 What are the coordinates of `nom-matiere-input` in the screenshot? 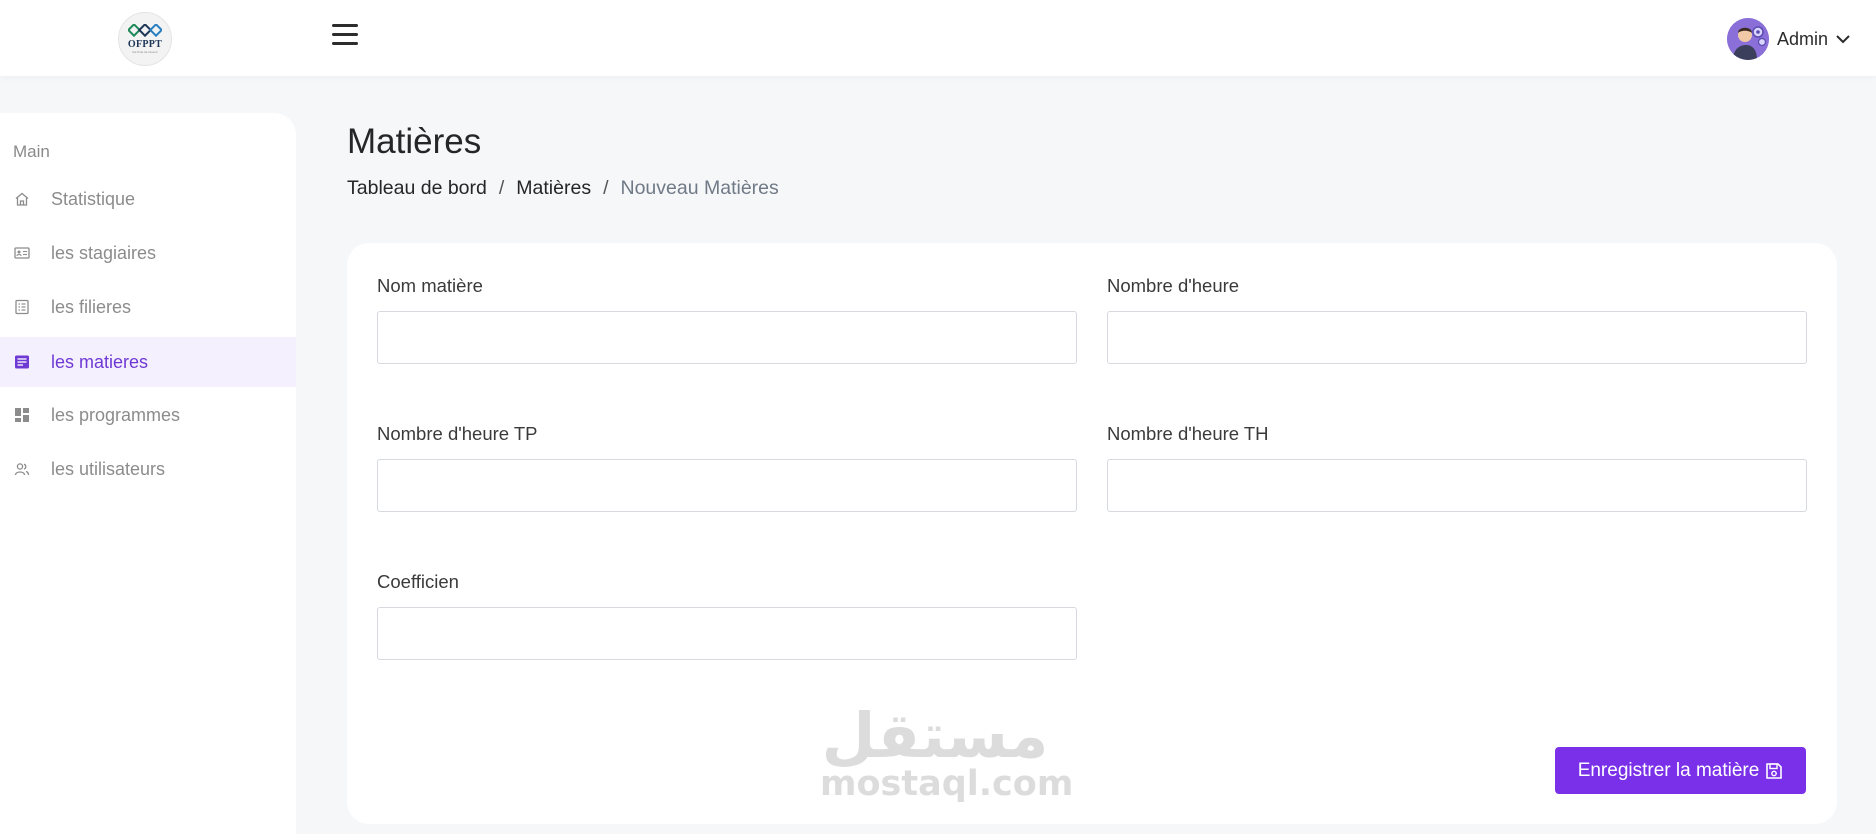 It's located at (727, 337).